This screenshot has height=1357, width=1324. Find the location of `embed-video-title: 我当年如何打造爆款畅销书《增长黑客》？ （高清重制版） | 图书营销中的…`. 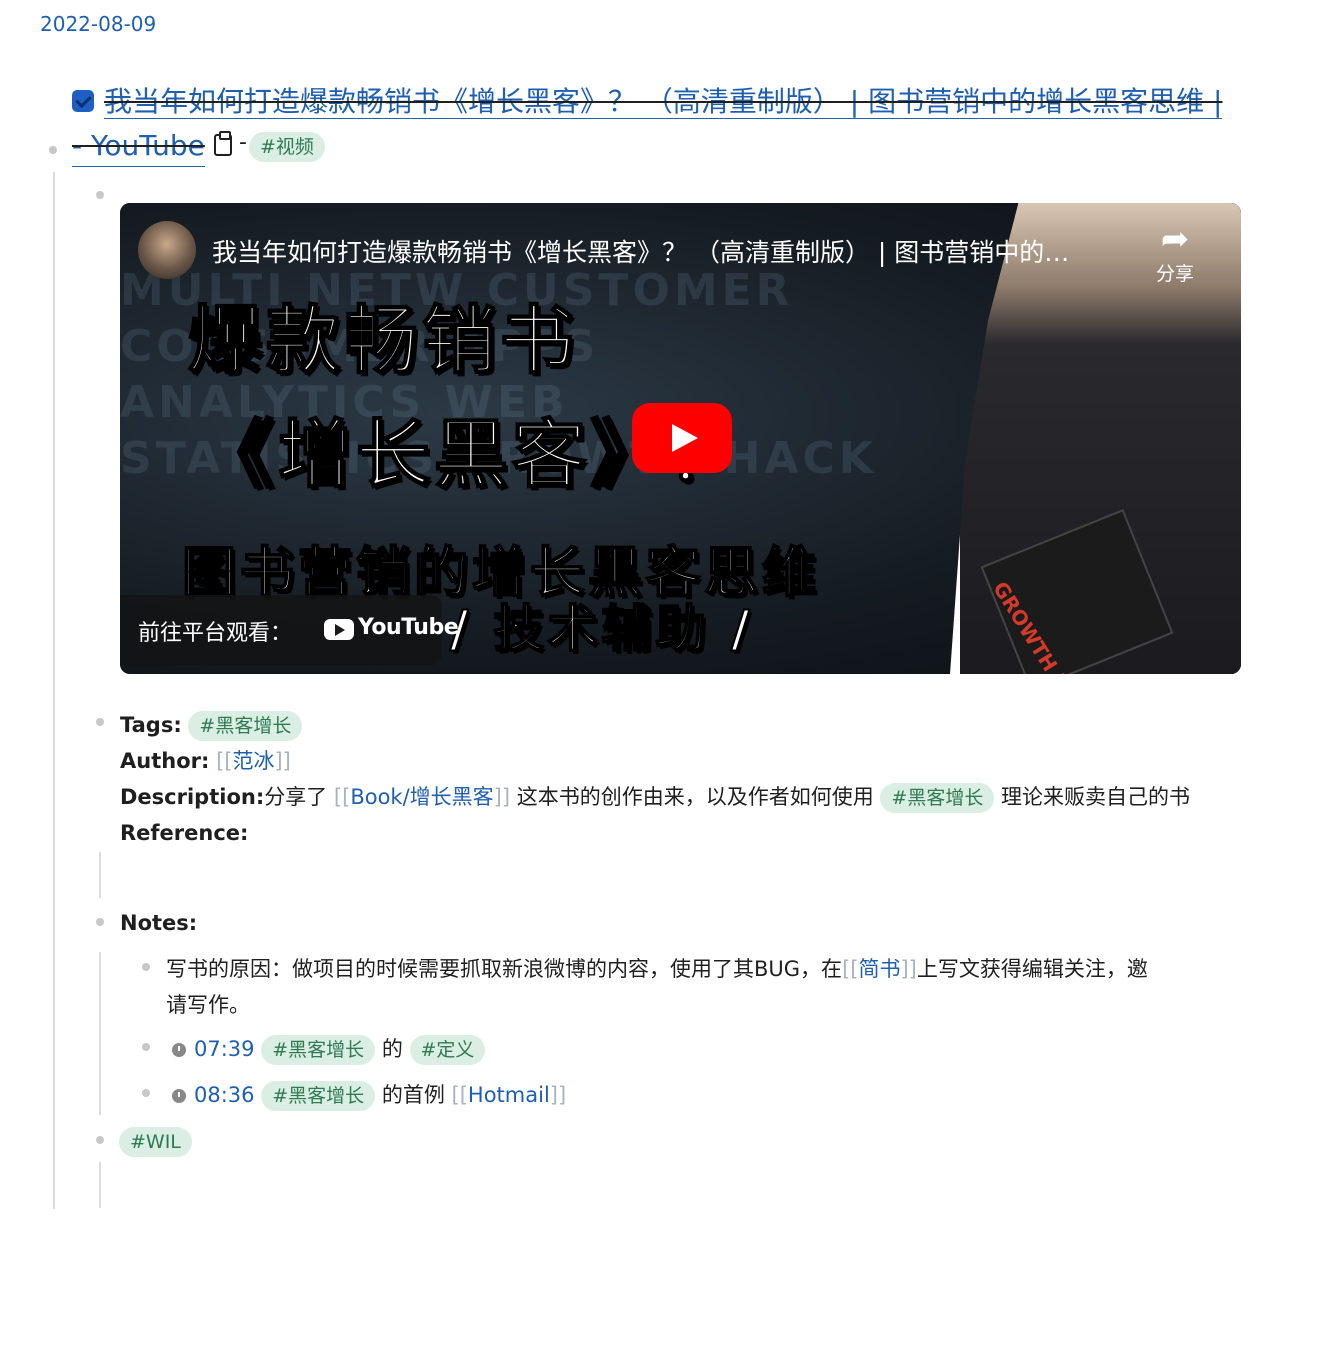

embed-video-title: 我当年如何打造爆款畅销书《增长黑客》？ （高清重制版） | 图书营销中的… is located at coordinates (664, 251).